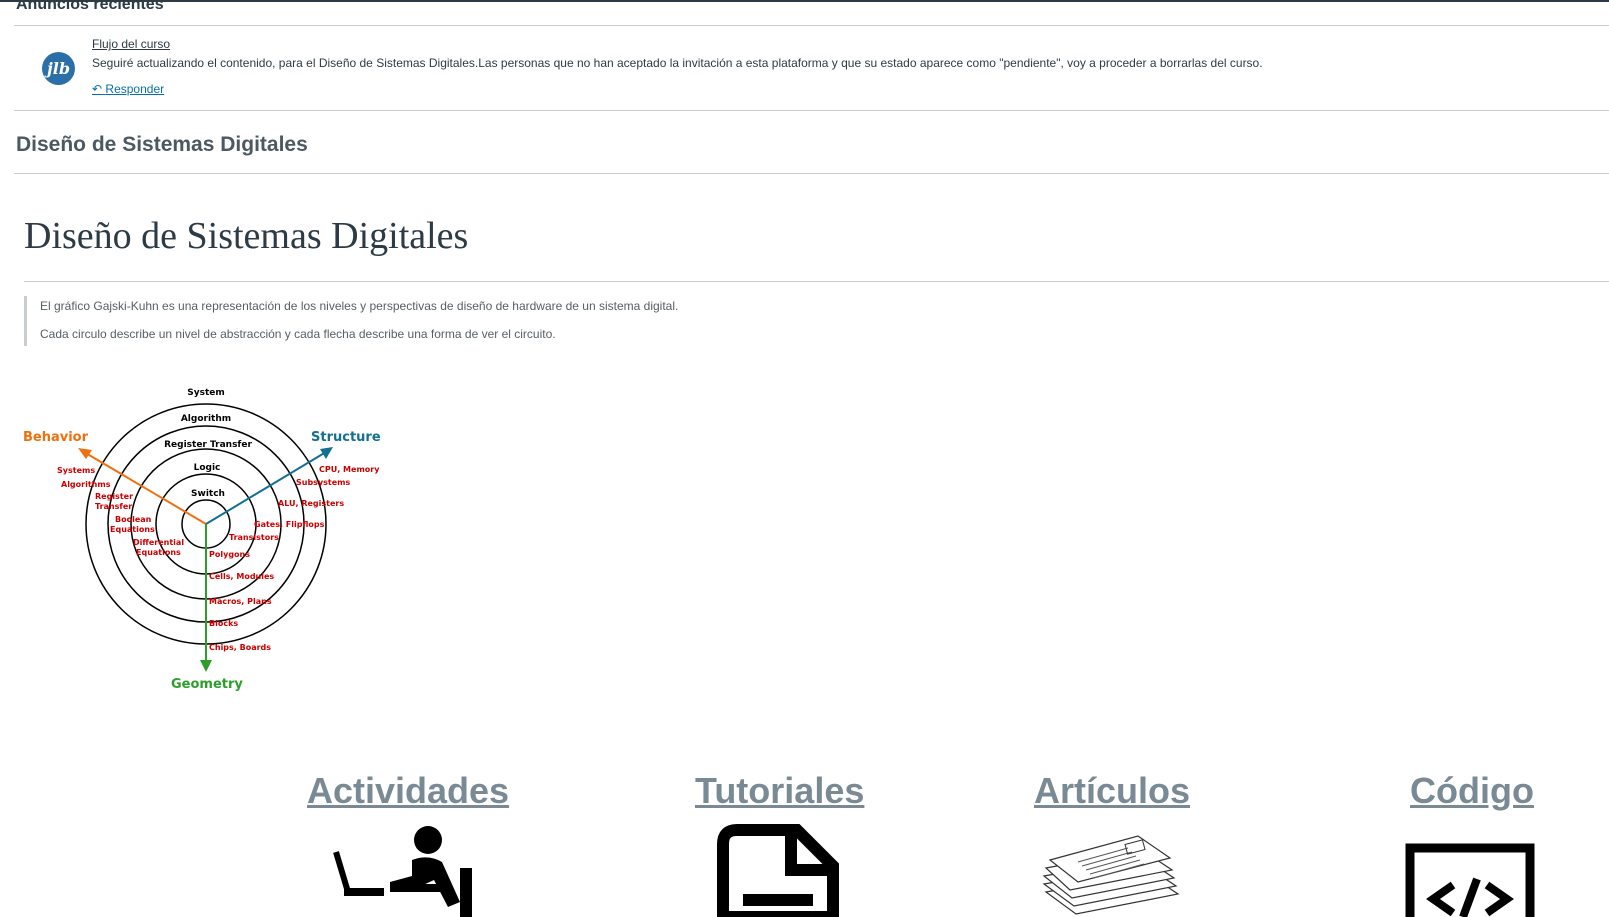 This screenshot has width=1609, height=917. I want to click on person-at-desk-icon, so click(410, 869).